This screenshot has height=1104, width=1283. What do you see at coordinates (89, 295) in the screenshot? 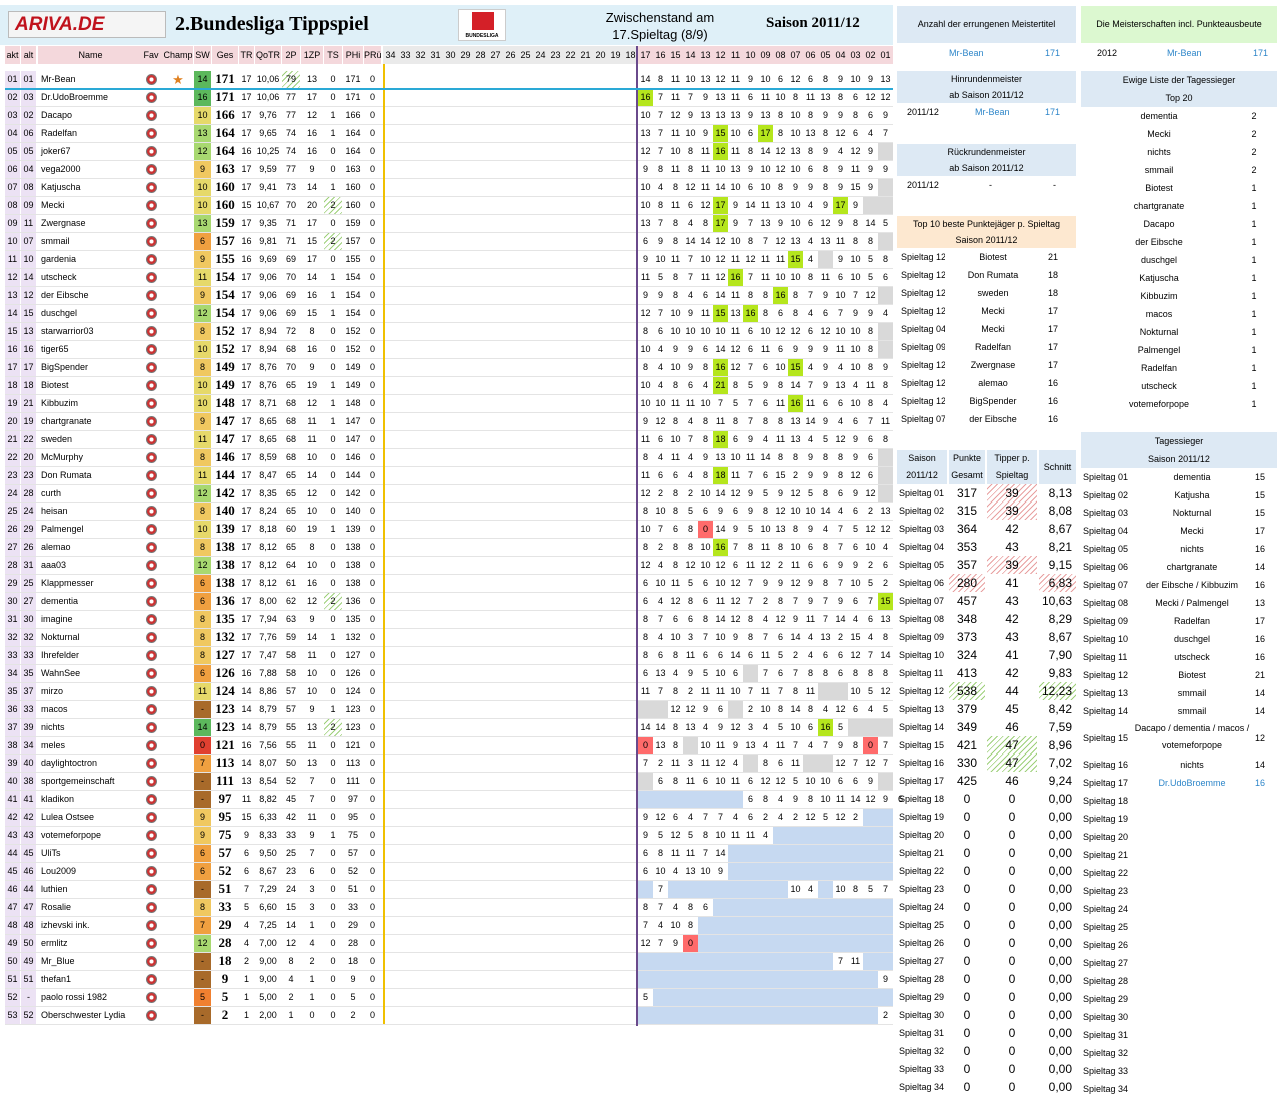
I see `player-name: der Eibsche` at bounding box center [89, 295].